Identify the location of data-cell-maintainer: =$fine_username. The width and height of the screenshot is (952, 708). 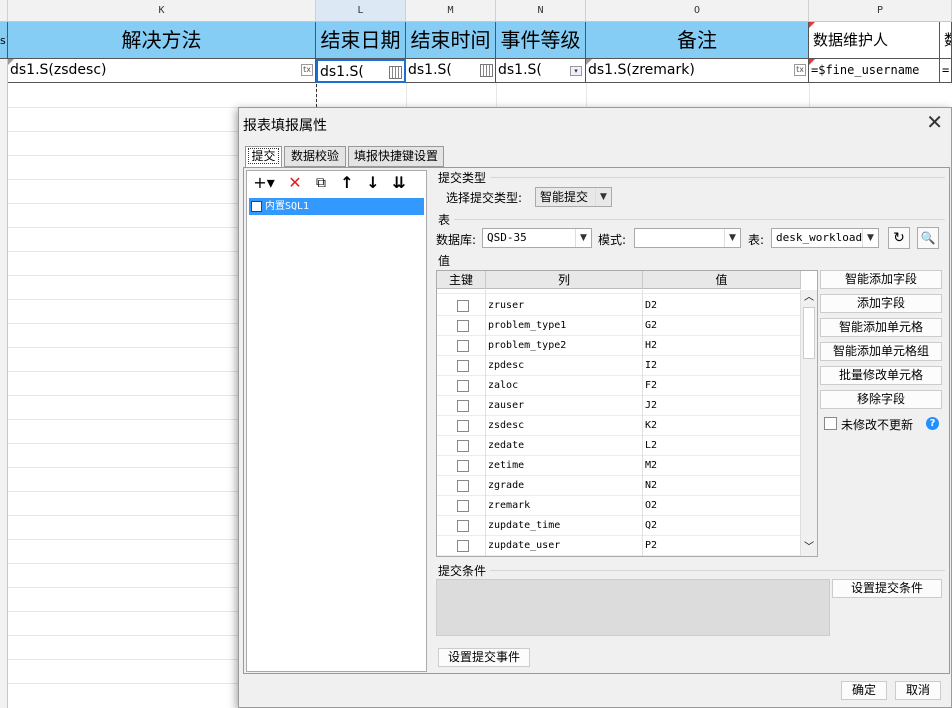
(874, 71).